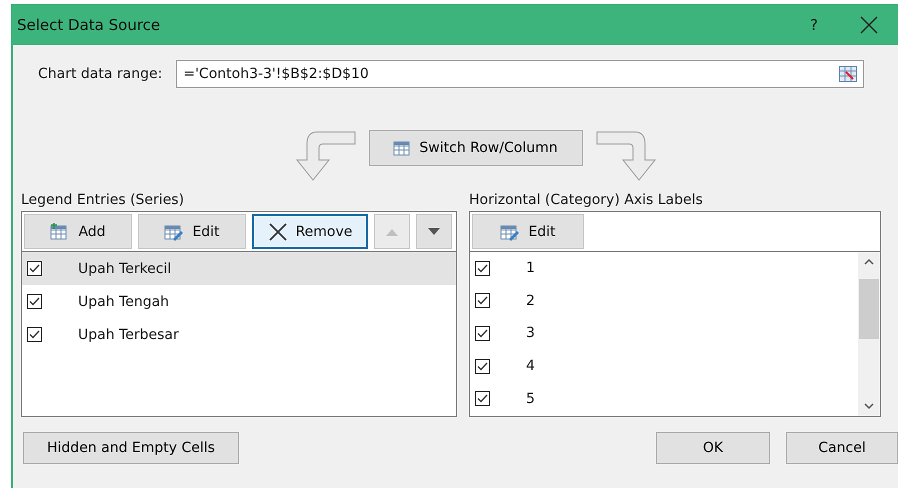 Image resolution: width=898 pixels, height=488 pixels. Describe the element at coordinates (276, 74) in the screenshot. I see `field-value: ='Contoh3-3'!$B$2:$D$10` at that location.